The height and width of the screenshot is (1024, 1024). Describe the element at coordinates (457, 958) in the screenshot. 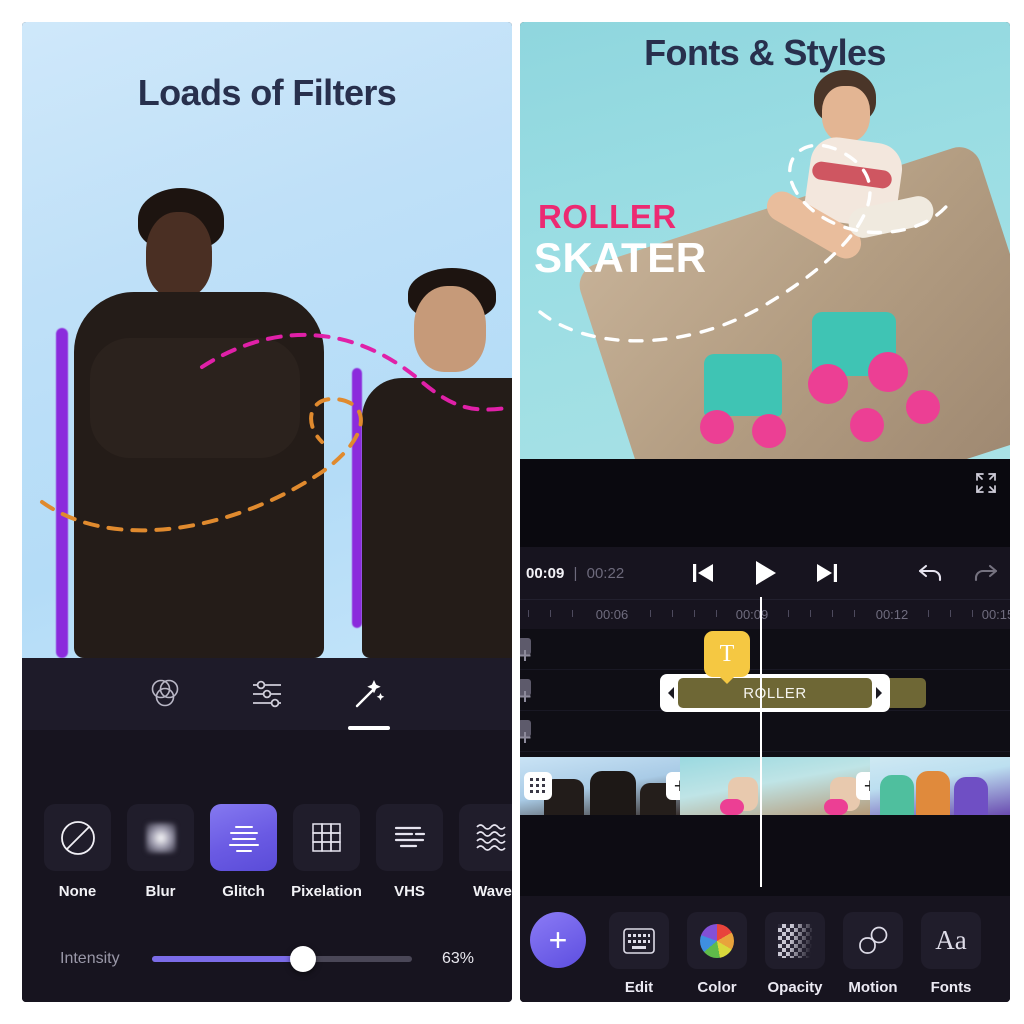

I see `intensity-value: 63%` at that location.